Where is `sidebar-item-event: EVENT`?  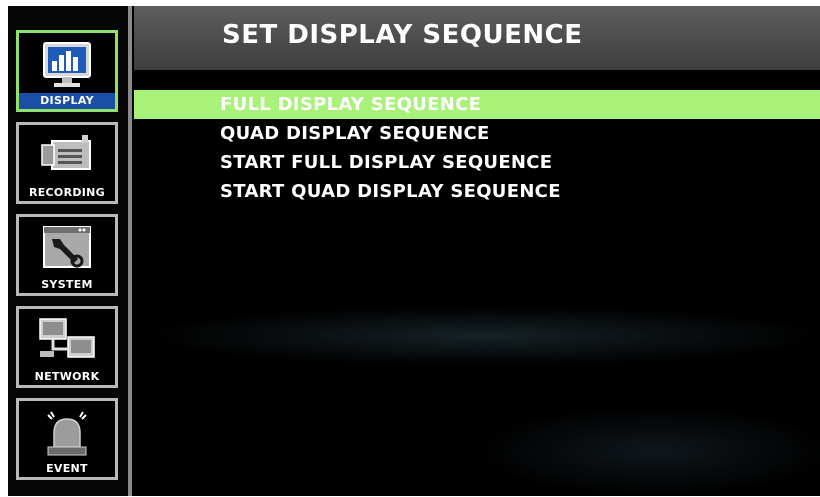 sidebar-item-event: EVENT is located at coordinates (67, 439).